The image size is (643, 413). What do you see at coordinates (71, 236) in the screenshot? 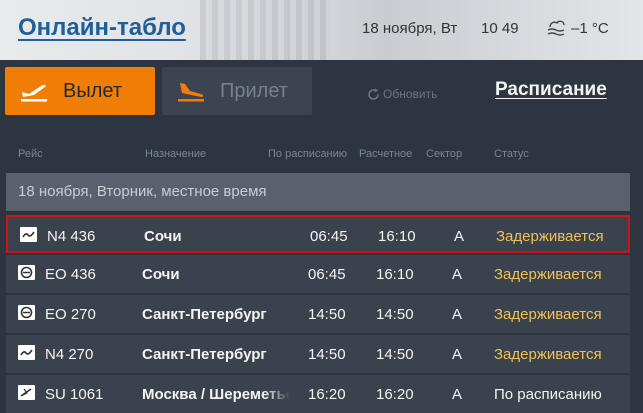
I see `flight-number: N4 436` at bounding box center [71, 236].